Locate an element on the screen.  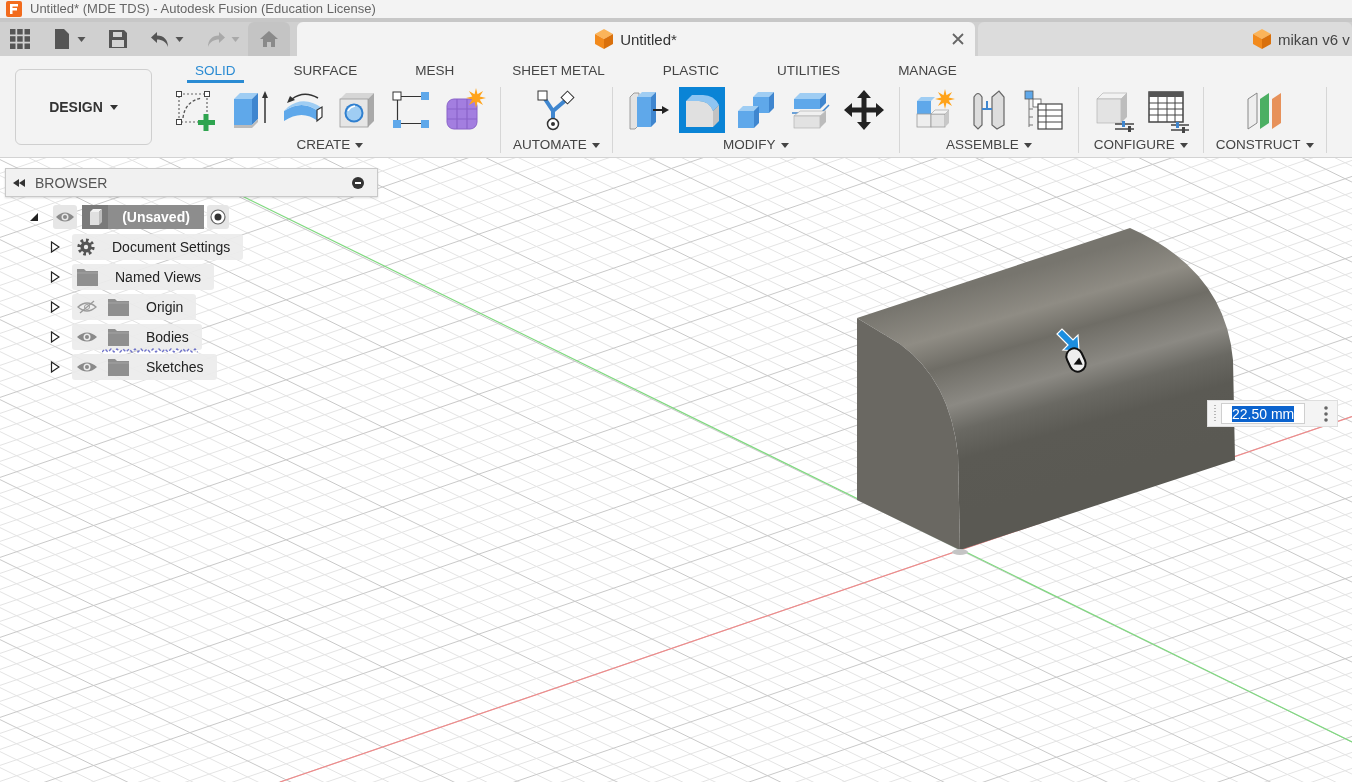
fillet-icon is located at coordinates (701, 110).